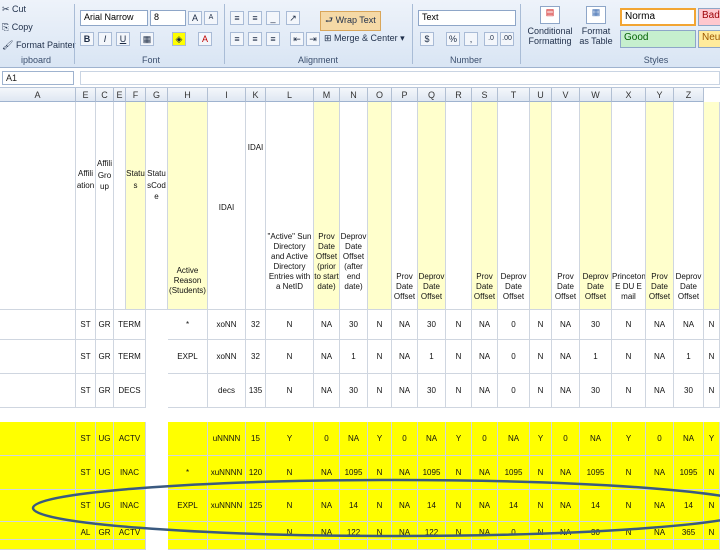 The image size is (720, 550). Describe the element at coordinates (689, 206) in the screenshot. I see `deprov-offset4-header: Deprov Date Offset` at that location.